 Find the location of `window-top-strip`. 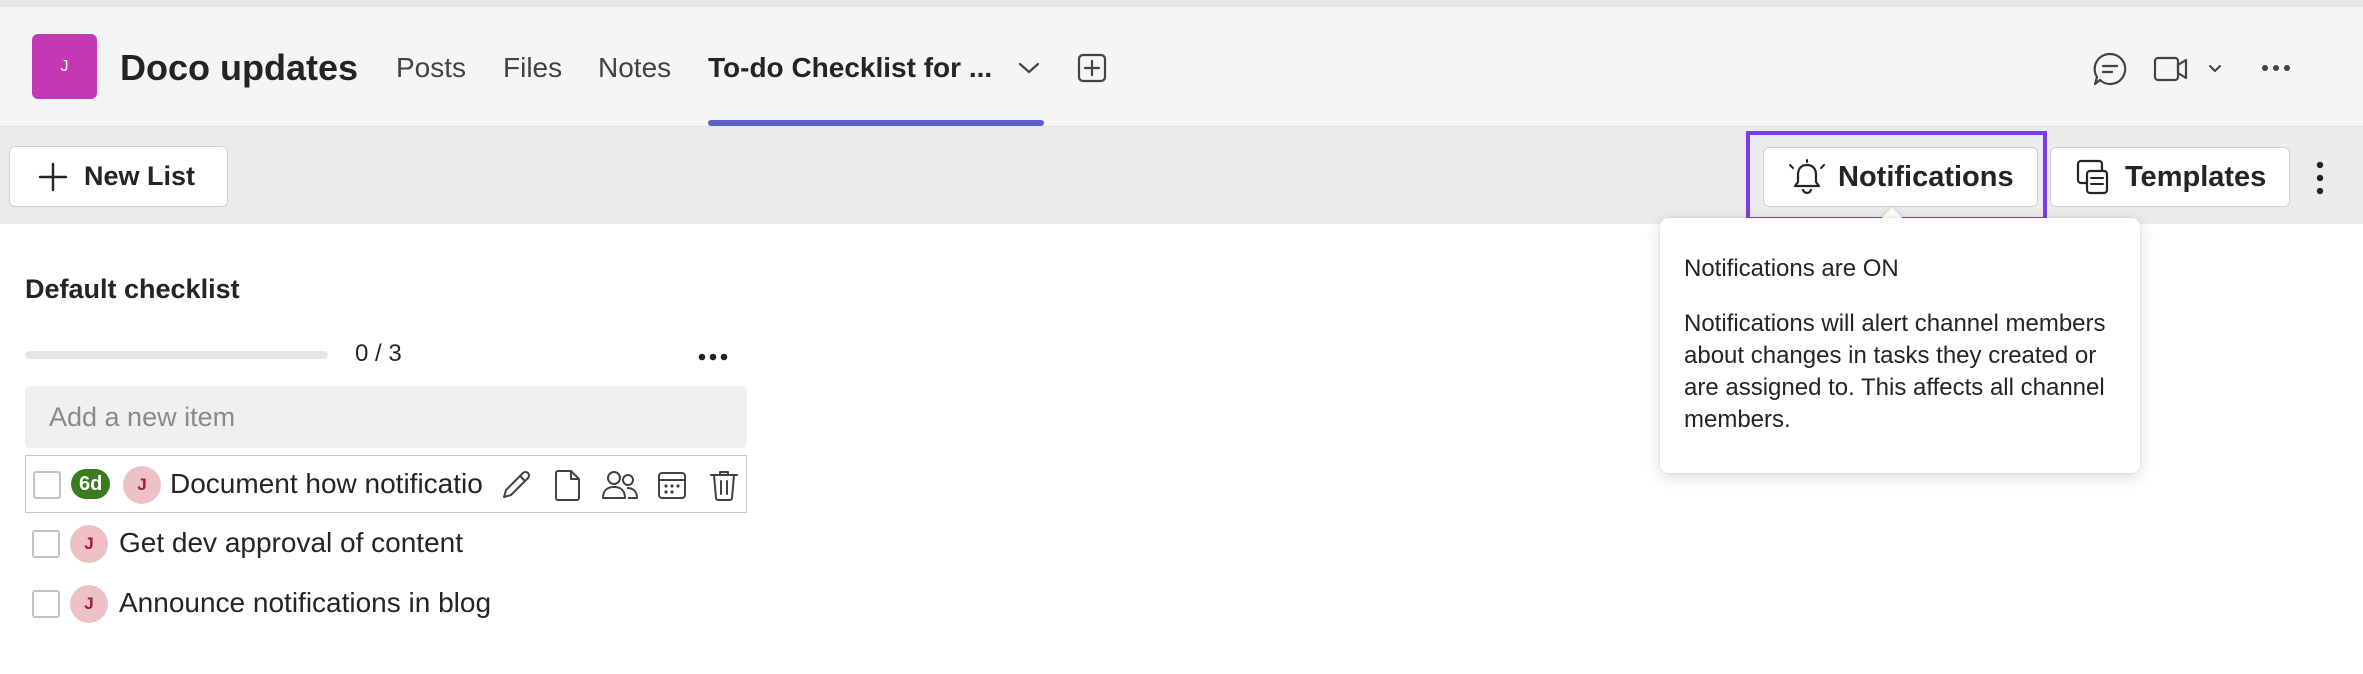

window-top-strip is located at coordinates (1181, 3).